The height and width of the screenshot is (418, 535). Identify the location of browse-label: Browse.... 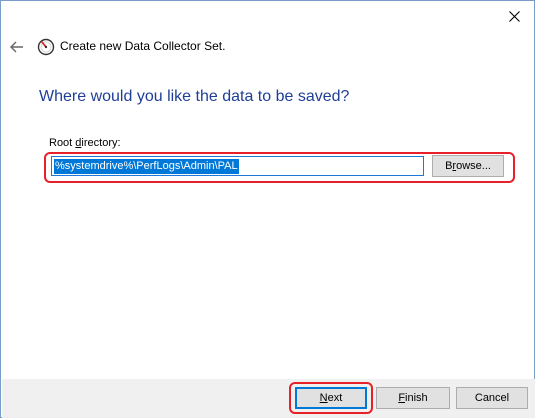
(468, 166).